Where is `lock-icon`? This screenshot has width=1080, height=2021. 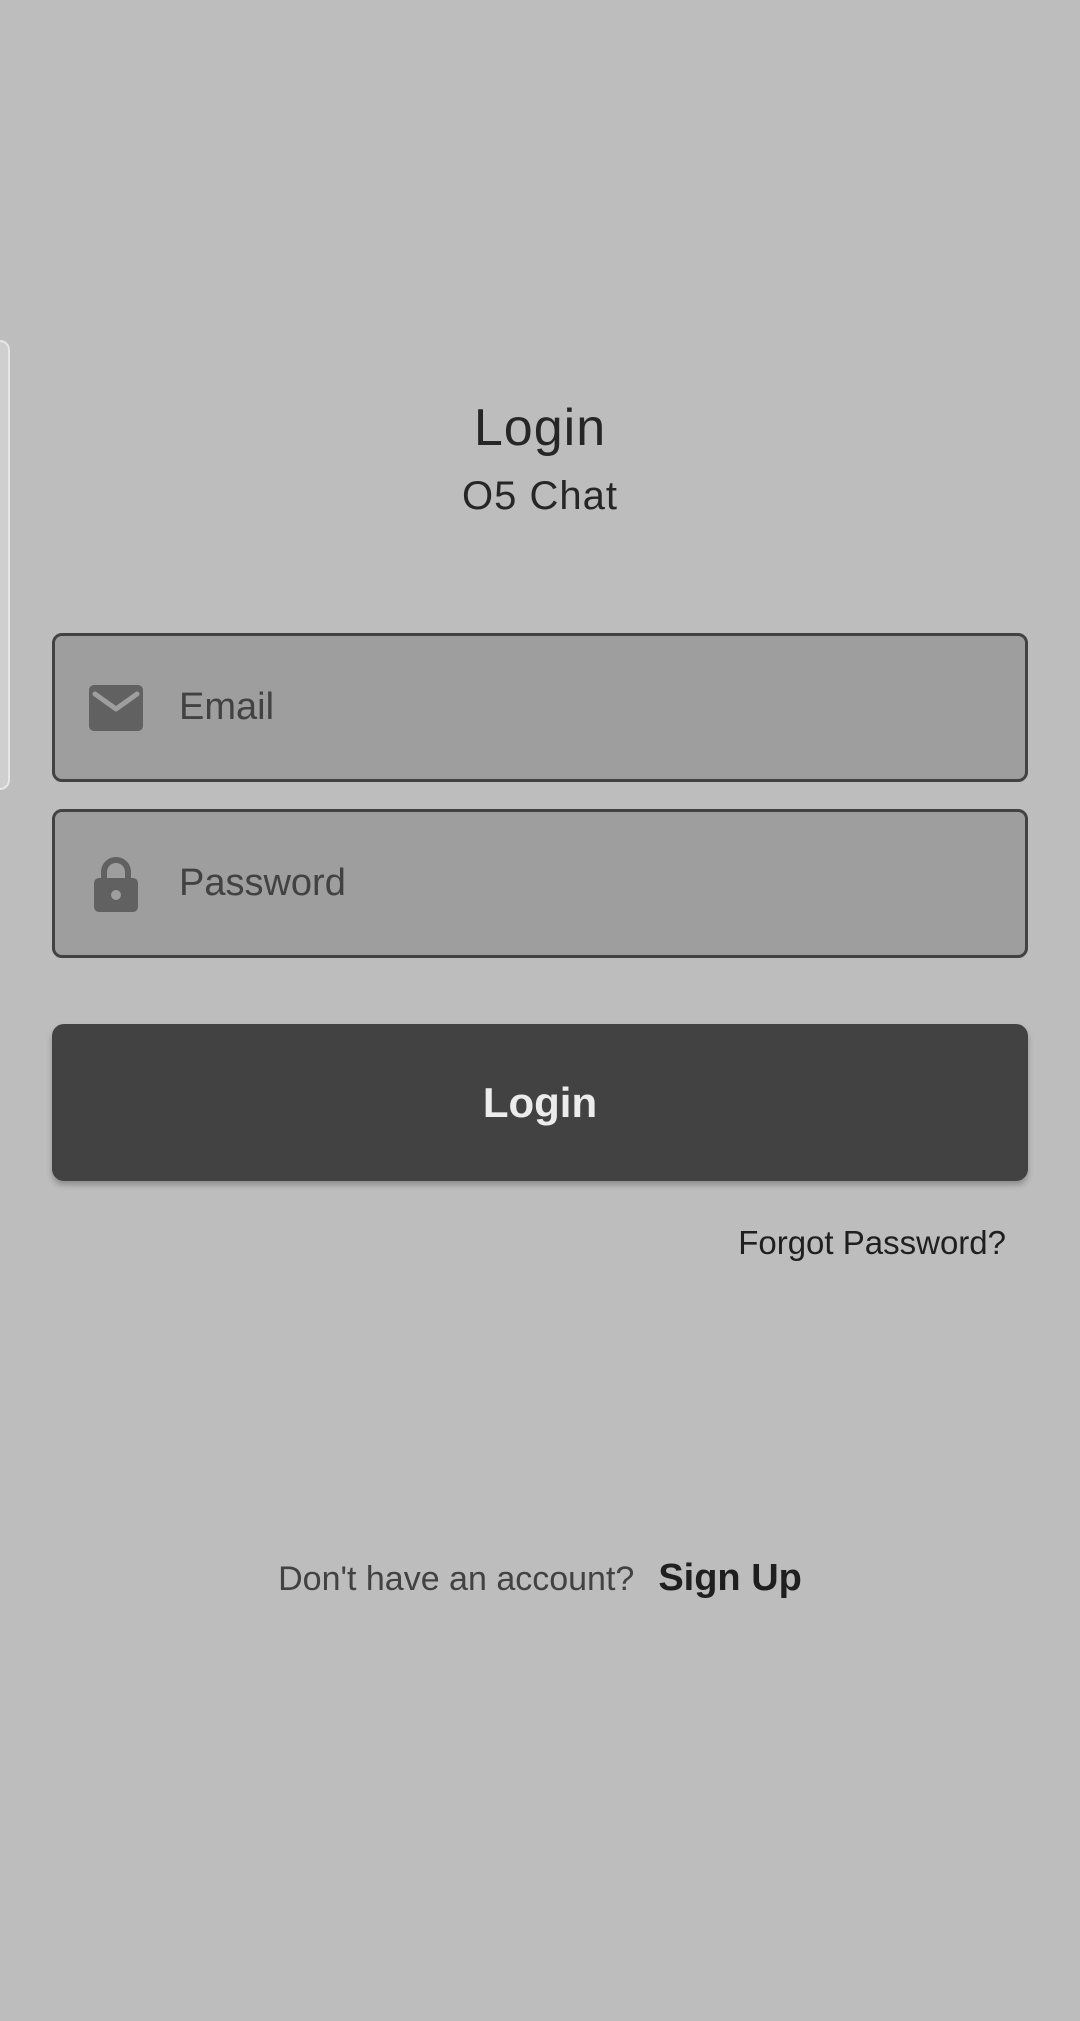
lock-icon is located at coordinates (116, 884).